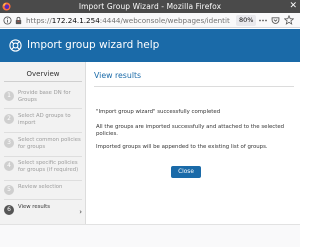  I want to click on step-number: 2, so click(9, 119).